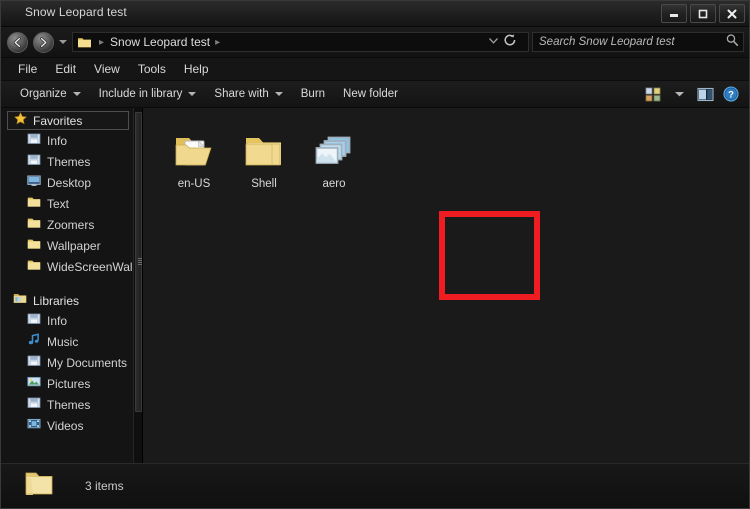 The width and height of the screenshot is (750, 509). I want to click on help-icon: ?, so click(731, 94).